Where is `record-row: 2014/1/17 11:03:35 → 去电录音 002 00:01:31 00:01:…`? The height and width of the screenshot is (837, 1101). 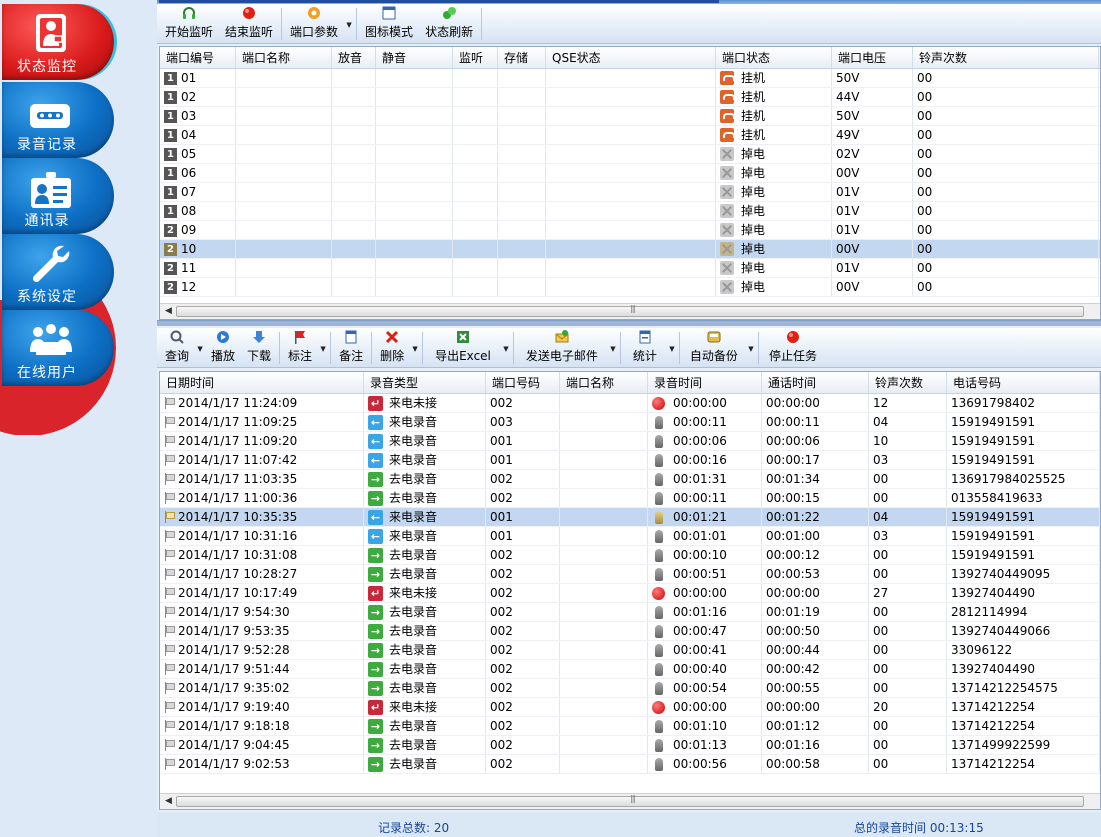 record-row: 2014/1/17 11:03:35 → 去电录音 002 00:01:31 00:01:… is located at coordinates (630, 479).